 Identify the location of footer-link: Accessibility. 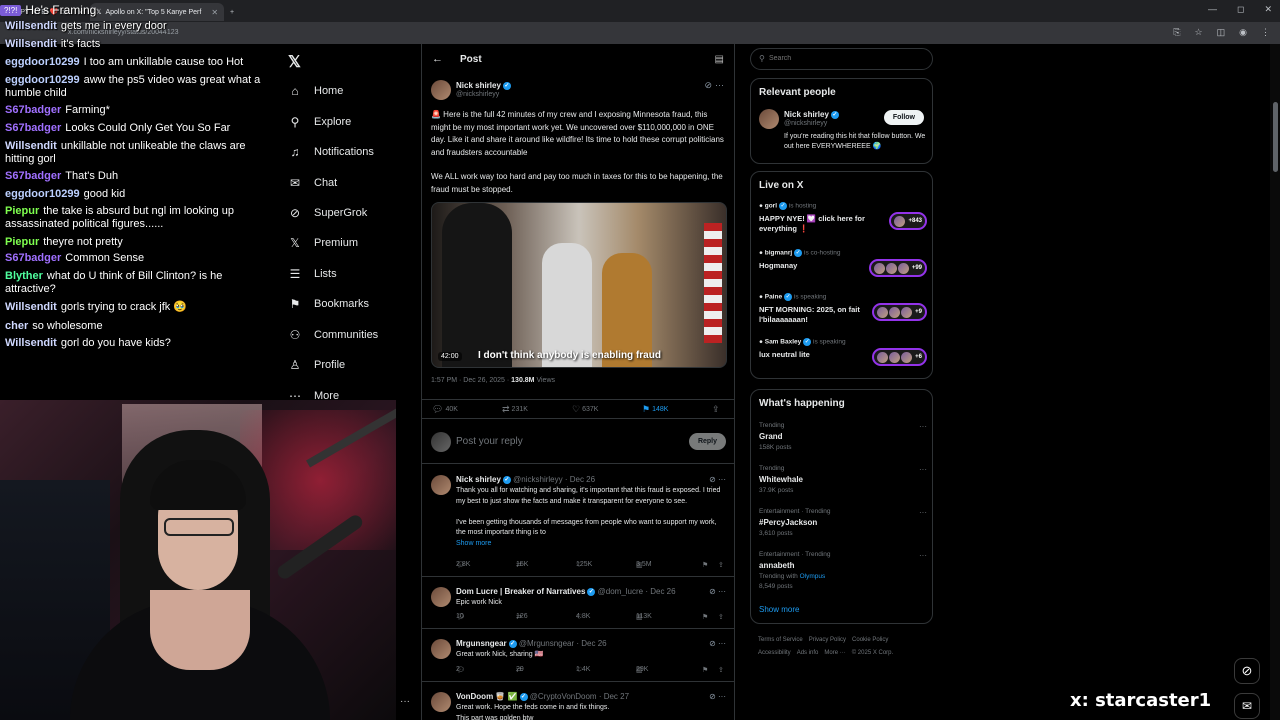
(774, 653).